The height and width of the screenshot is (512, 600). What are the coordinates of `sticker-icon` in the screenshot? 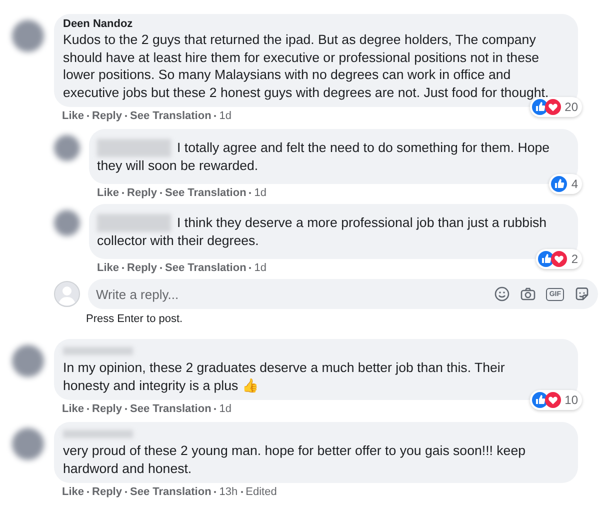 It's located at (582, 294).